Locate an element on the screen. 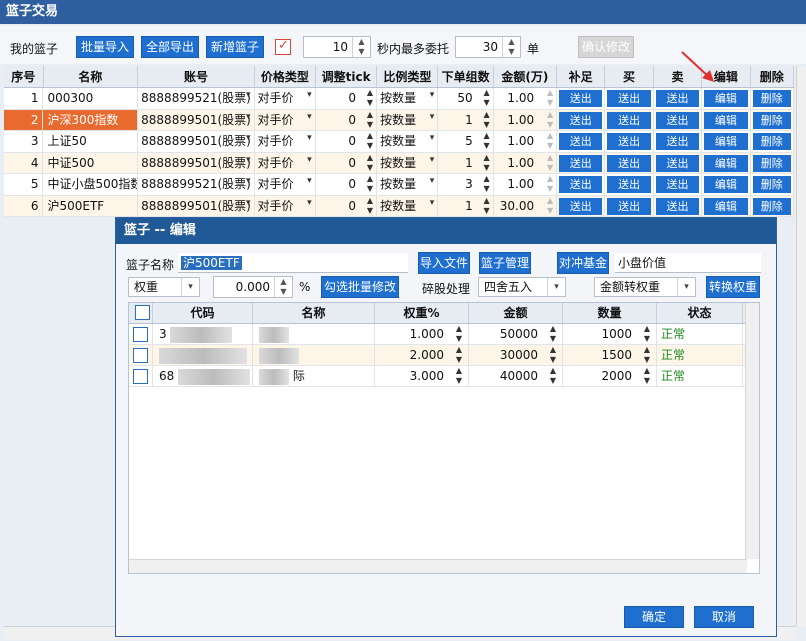 The width and height of the screenshot is (806, 641). batch-modify-button: 勾选批量修改 is located at coordinates (360, 287).